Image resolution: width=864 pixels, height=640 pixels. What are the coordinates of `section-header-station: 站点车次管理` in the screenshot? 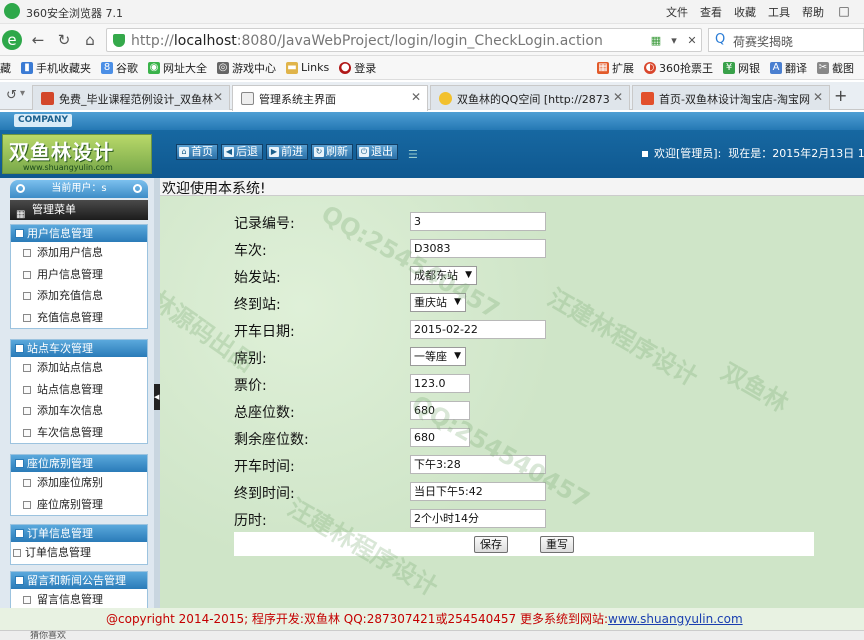 It's located at (79, 348).